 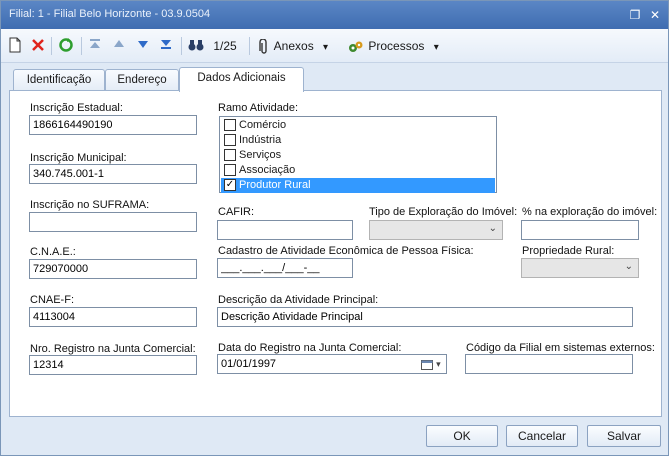 I want to click on propriedade-rural-select: ⌄, so click(x=580, y=268).